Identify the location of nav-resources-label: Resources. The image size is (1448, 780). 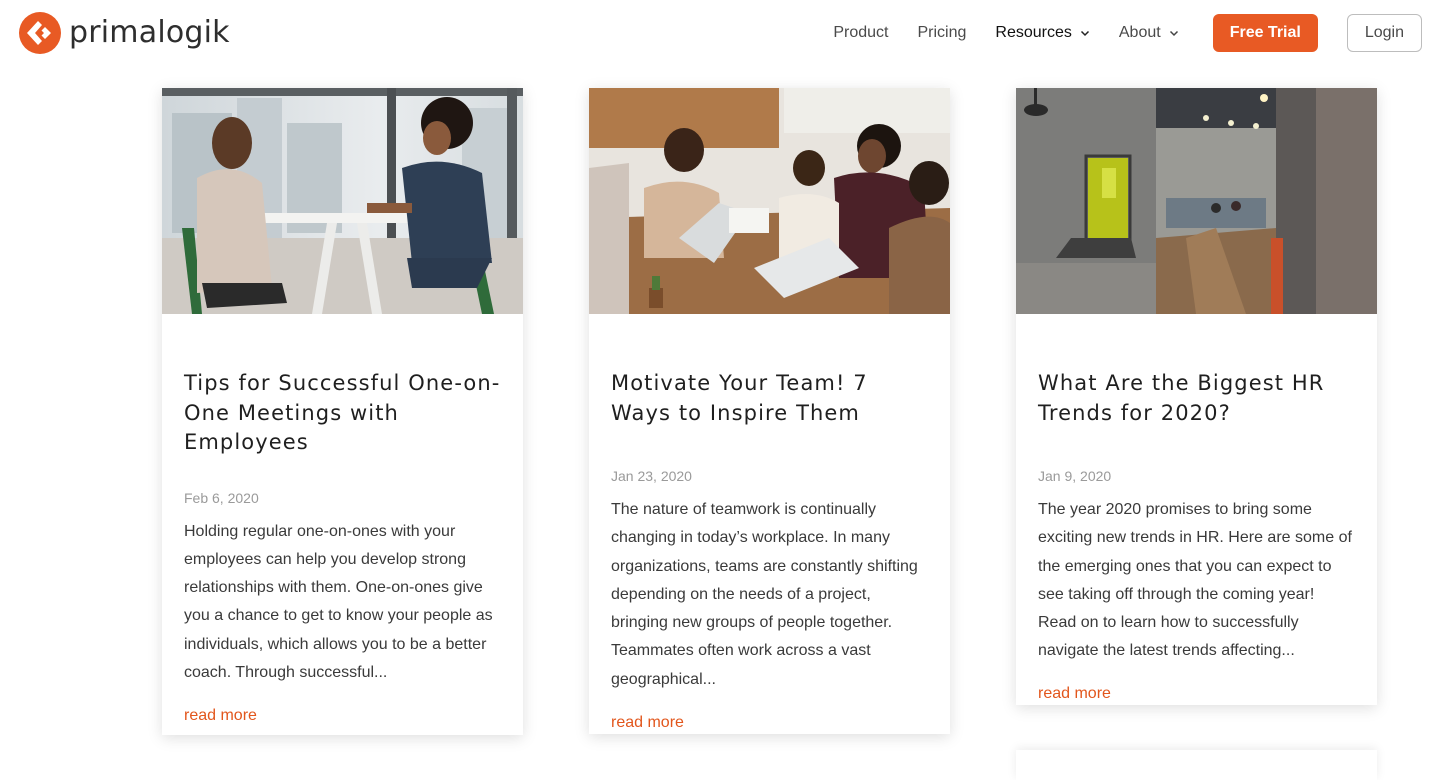
(1033, 32).